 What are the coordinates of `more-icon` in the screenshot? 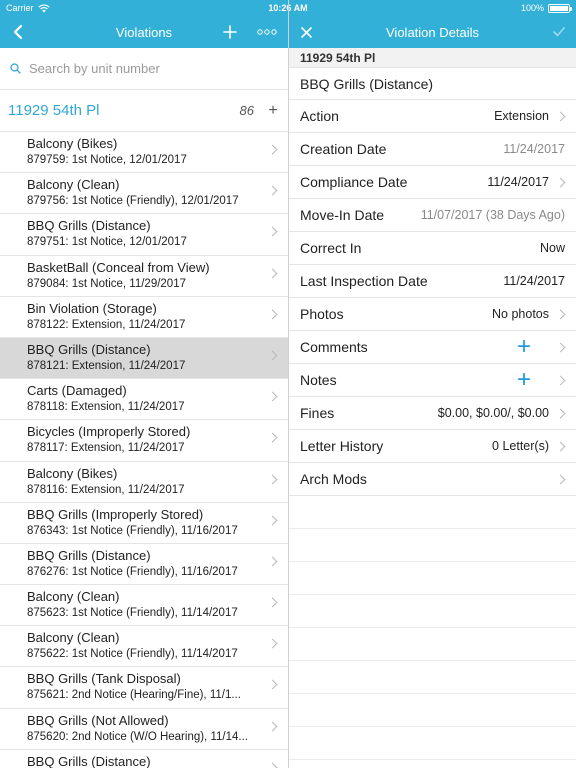 It's located at (267, 32).